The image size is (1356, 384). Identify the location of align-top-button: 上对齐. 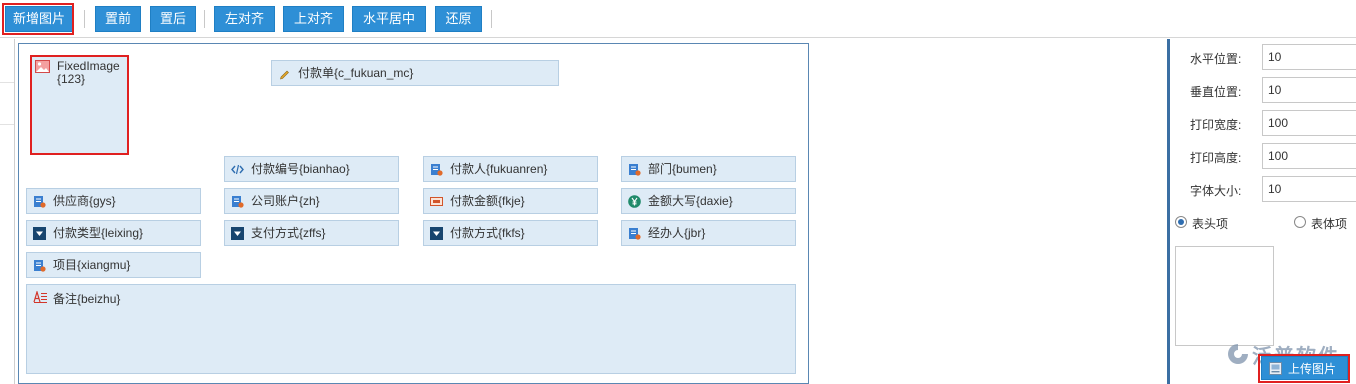
(313, 19).